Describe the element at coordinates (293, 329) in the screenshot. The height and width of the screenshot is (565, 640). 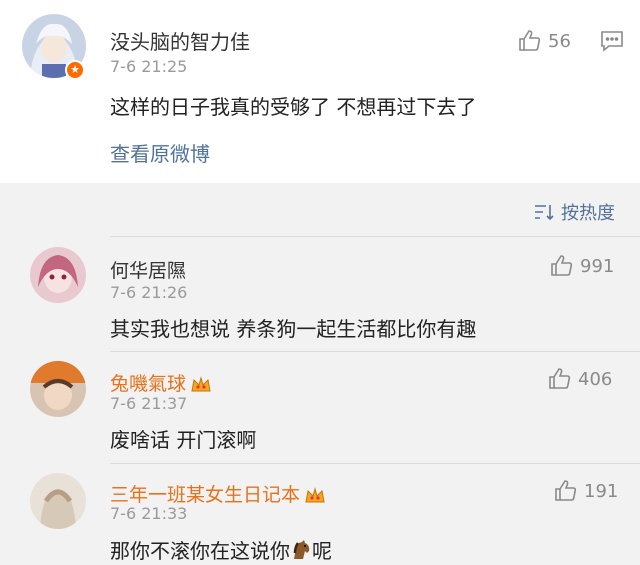
I see `comment-text: 其实我也想说 养条狗一起生活都比你有趣` at that location.